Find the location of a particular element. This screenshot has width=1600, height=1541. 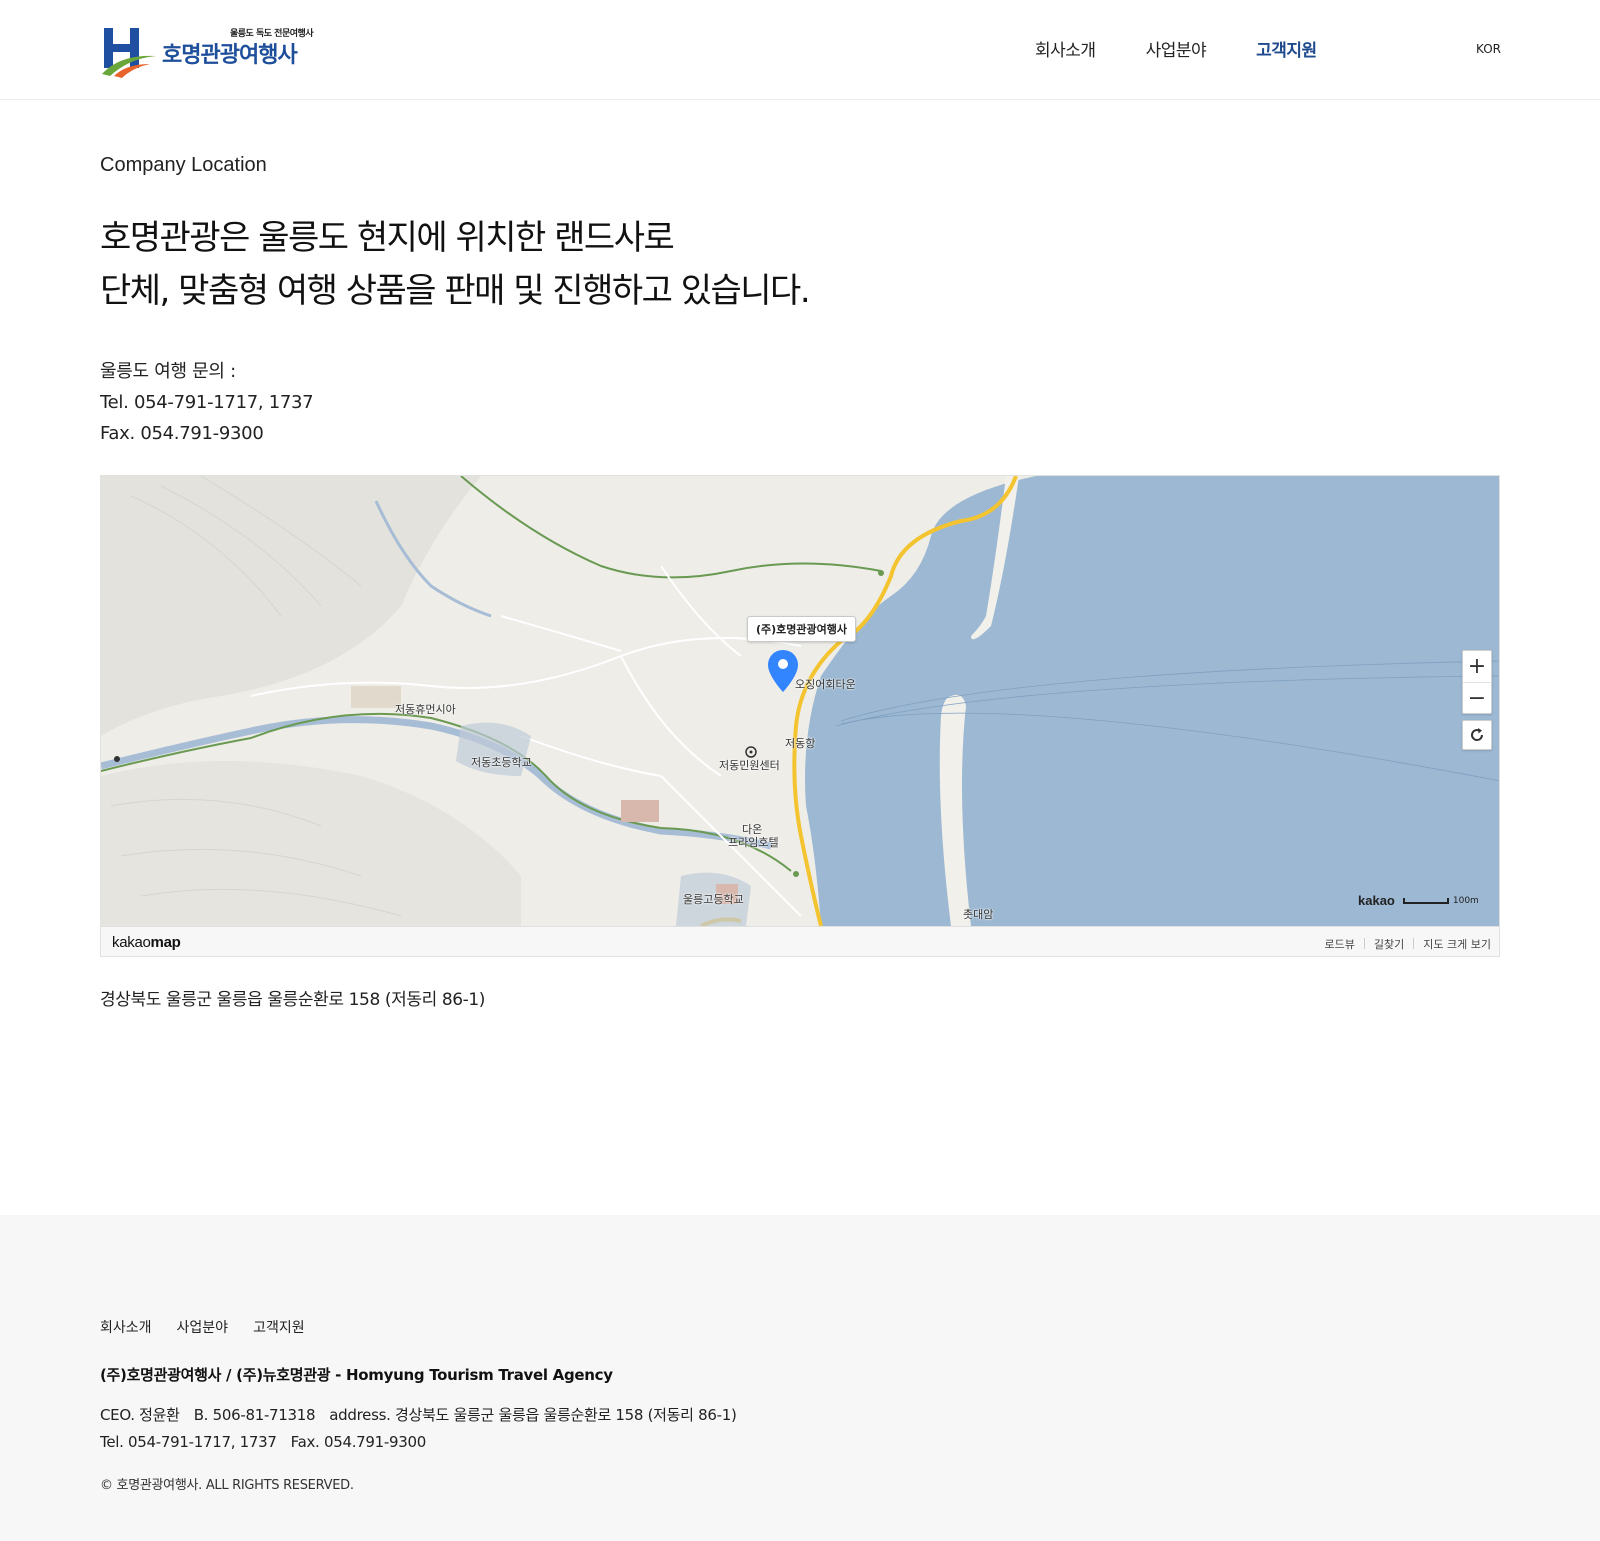

nav-item-company: 회사소개 is located at coordinates (1065, 48).